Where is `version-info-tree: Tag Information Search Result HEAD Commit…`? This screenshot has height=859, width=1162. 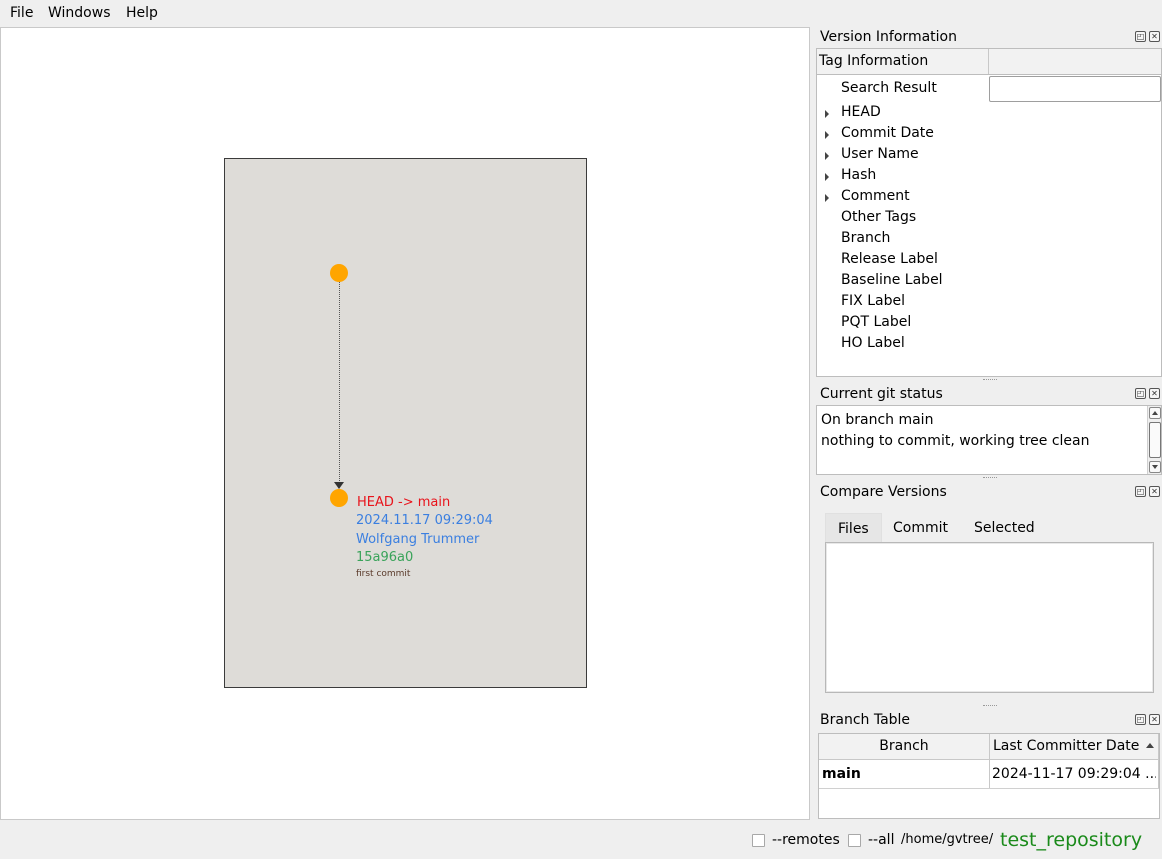 version-info-tree: Tag Information Search Result HEAD Commit… is located at coordinates (989, 212).